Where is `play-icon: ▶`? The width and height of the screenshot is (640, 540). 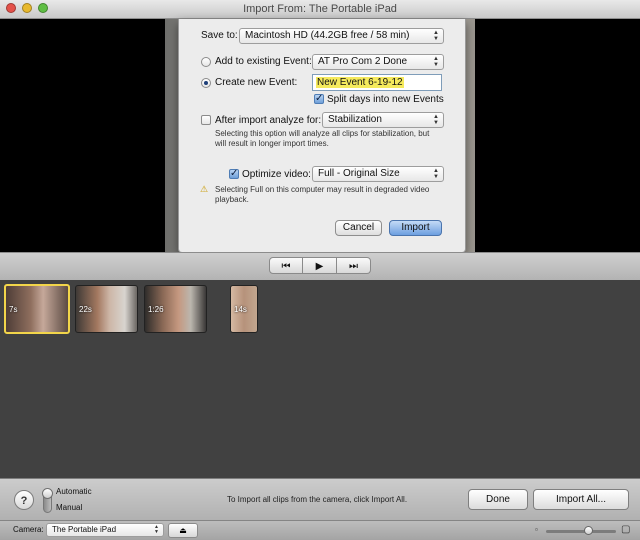
play-icon: ▶ is located at coordinates (319, 266).